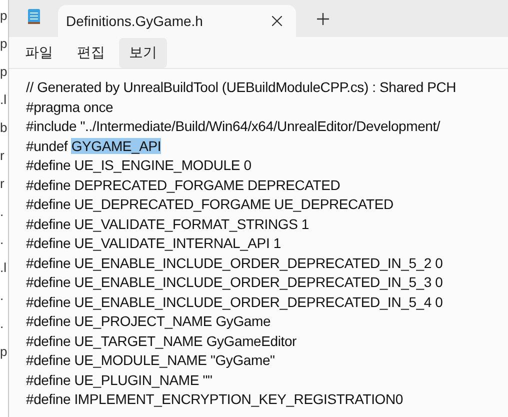 The image size is (508, 417). I want to click on close-icon, so click(277, 21).